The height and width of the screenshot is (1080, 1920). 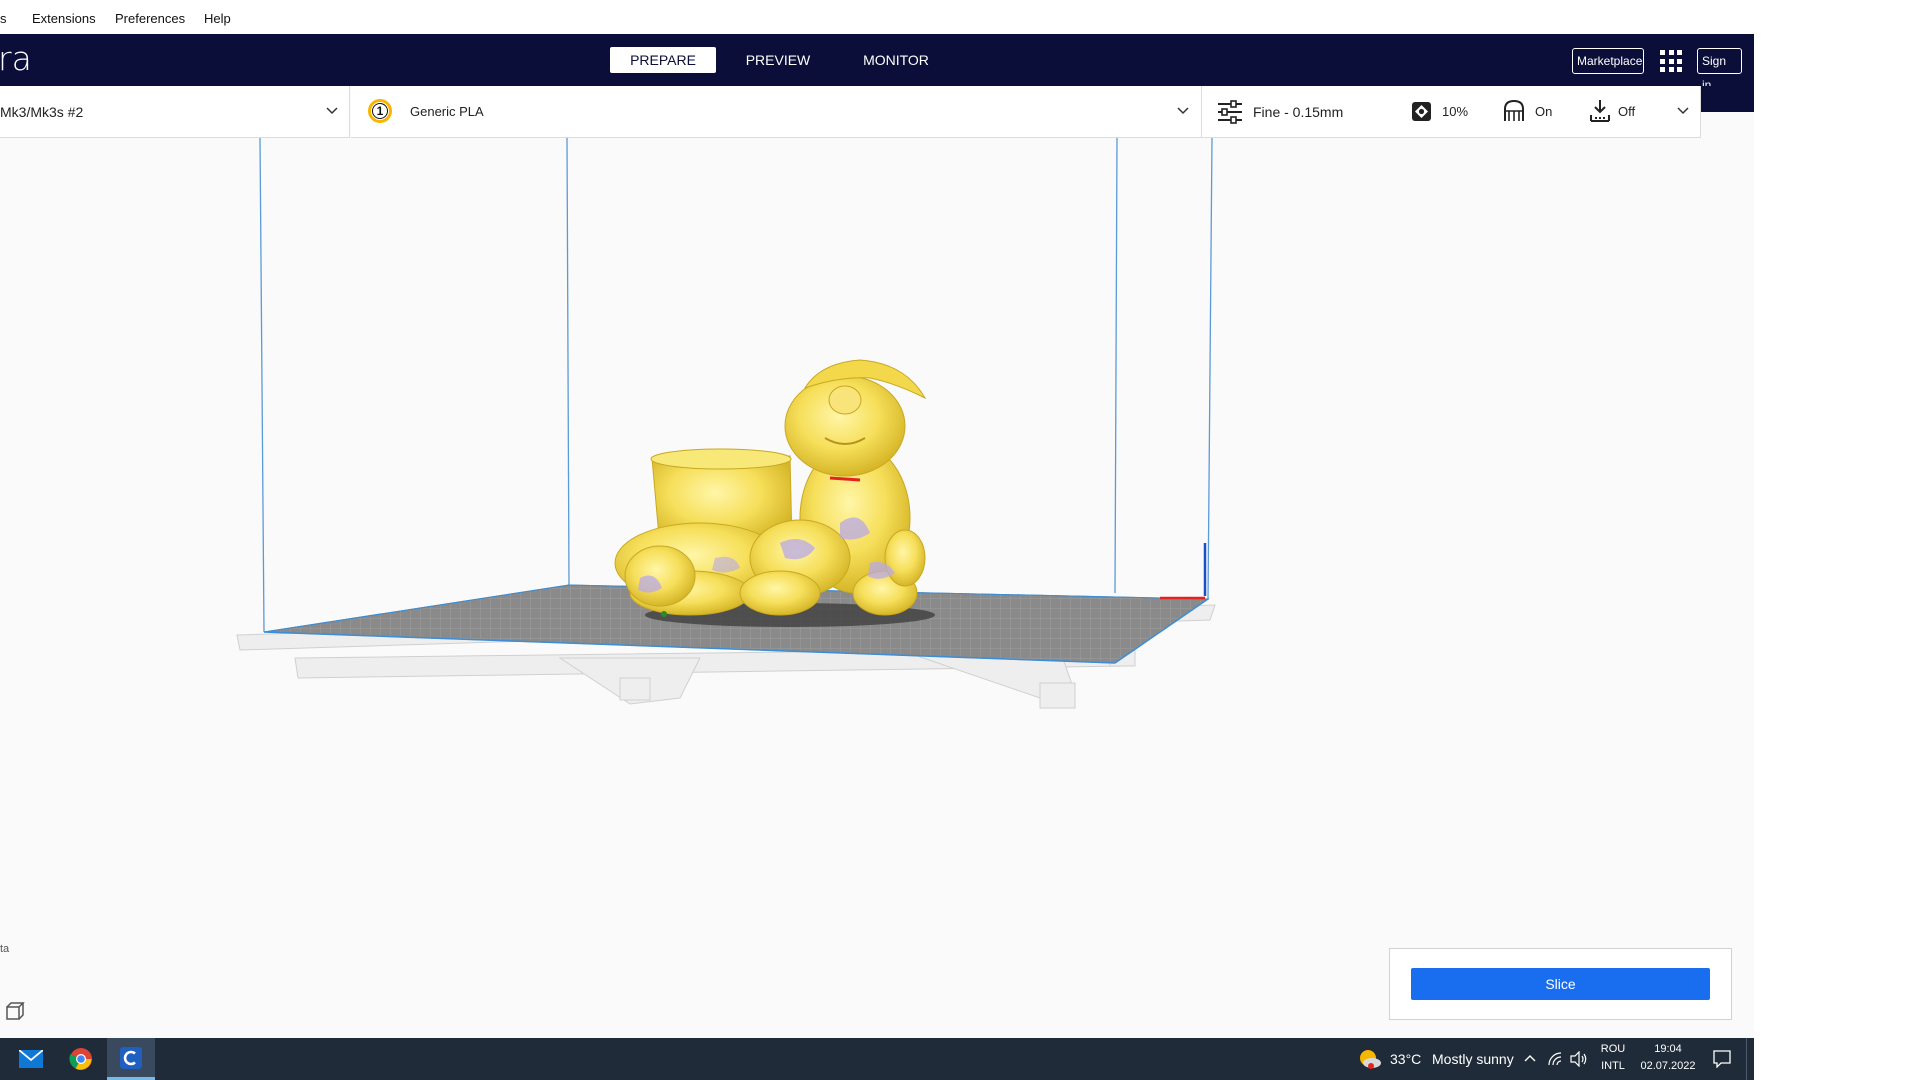 What do you see at coordinates (1668, 1049) in the screenshot?
I see `clock-time: 19:04` at bounding box center [1668, 1049].